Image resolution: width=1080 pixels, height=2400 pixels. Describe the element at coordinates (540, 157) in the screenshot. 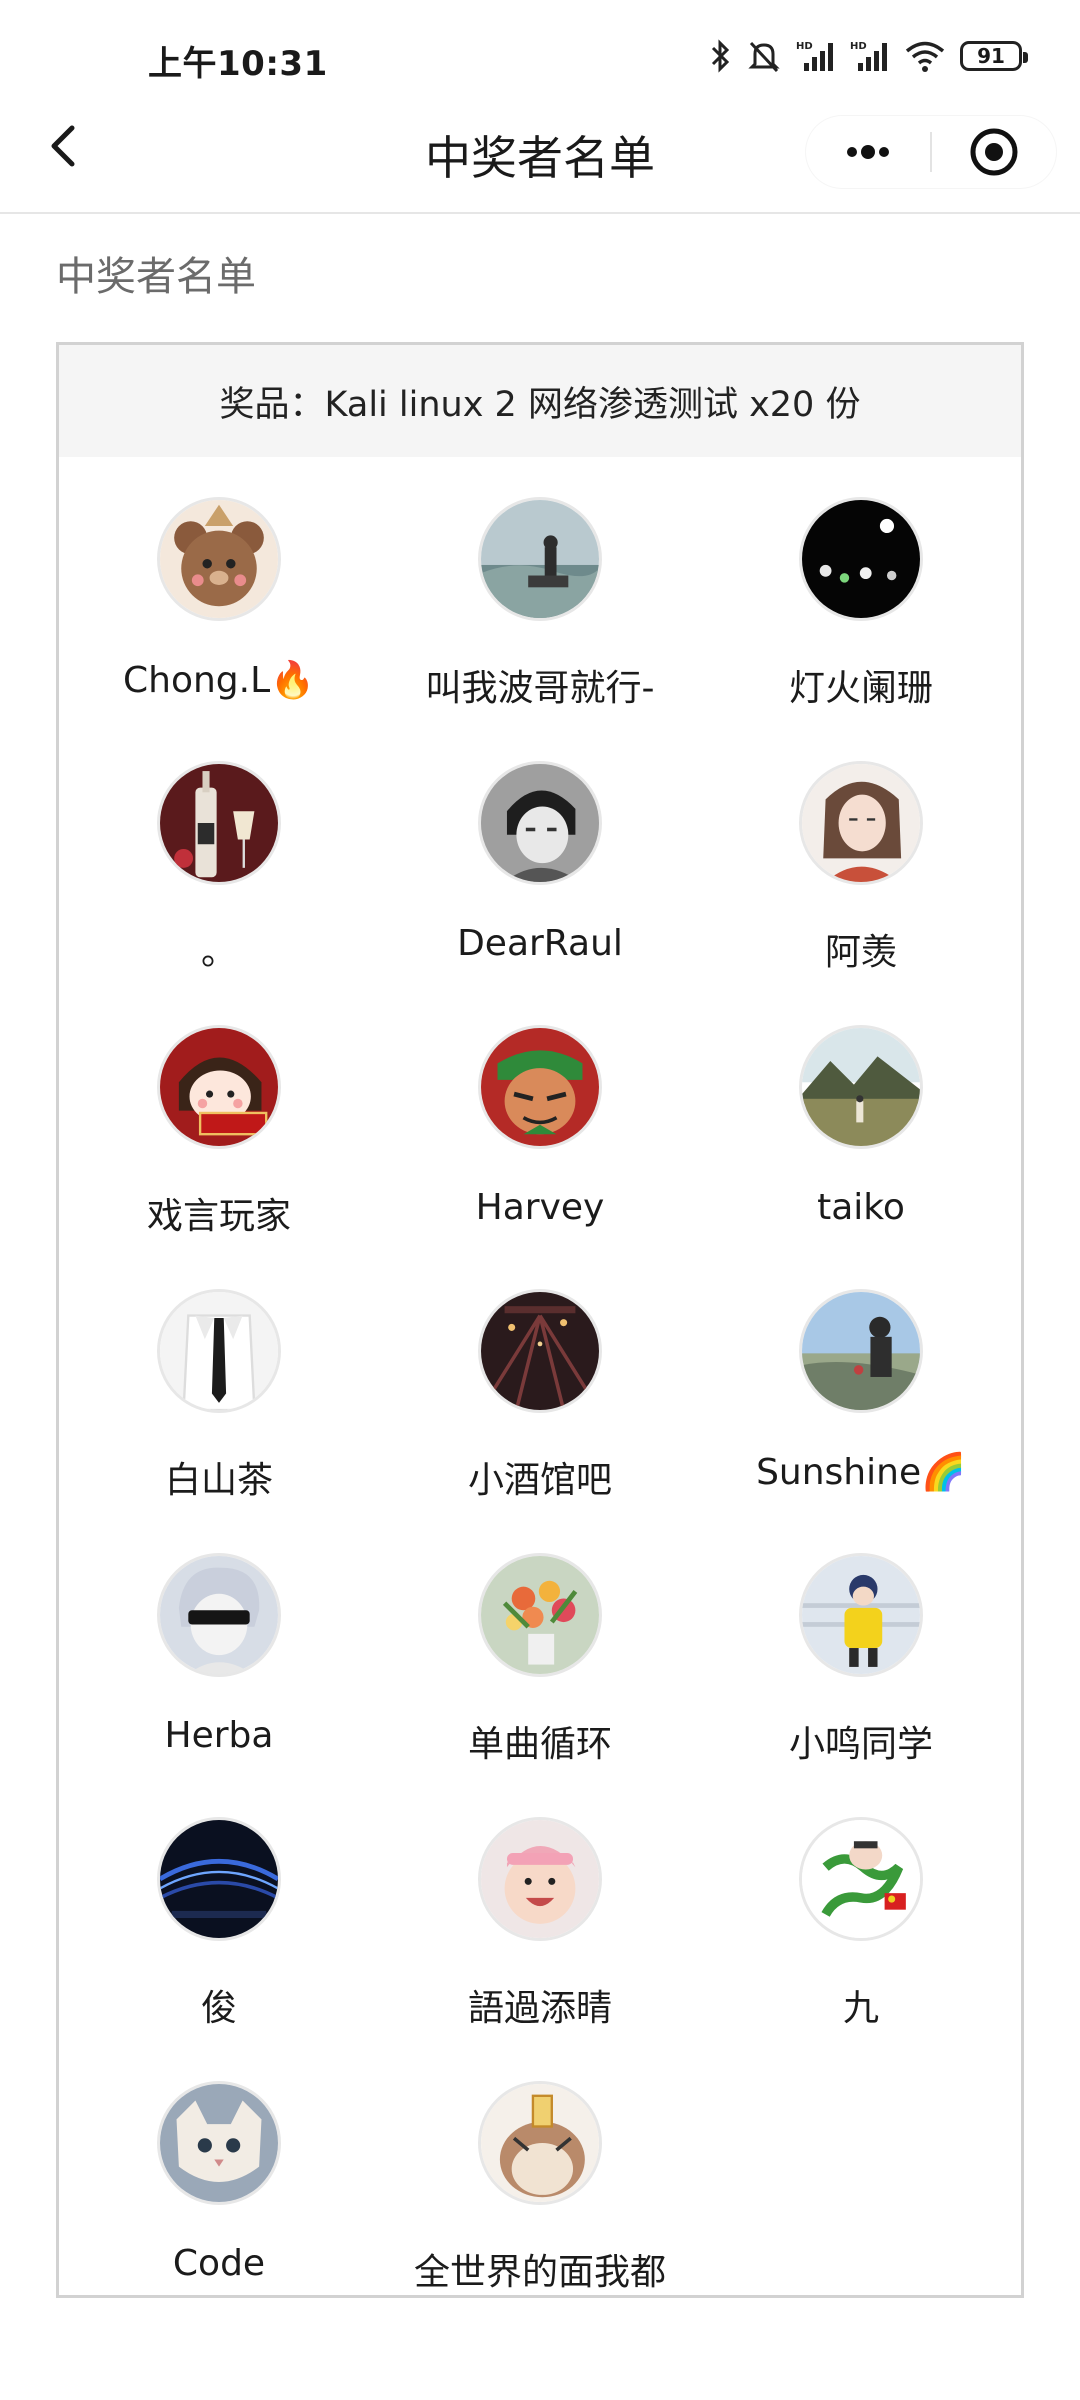

I see `nav-bar: 中奖者名单` at that location.